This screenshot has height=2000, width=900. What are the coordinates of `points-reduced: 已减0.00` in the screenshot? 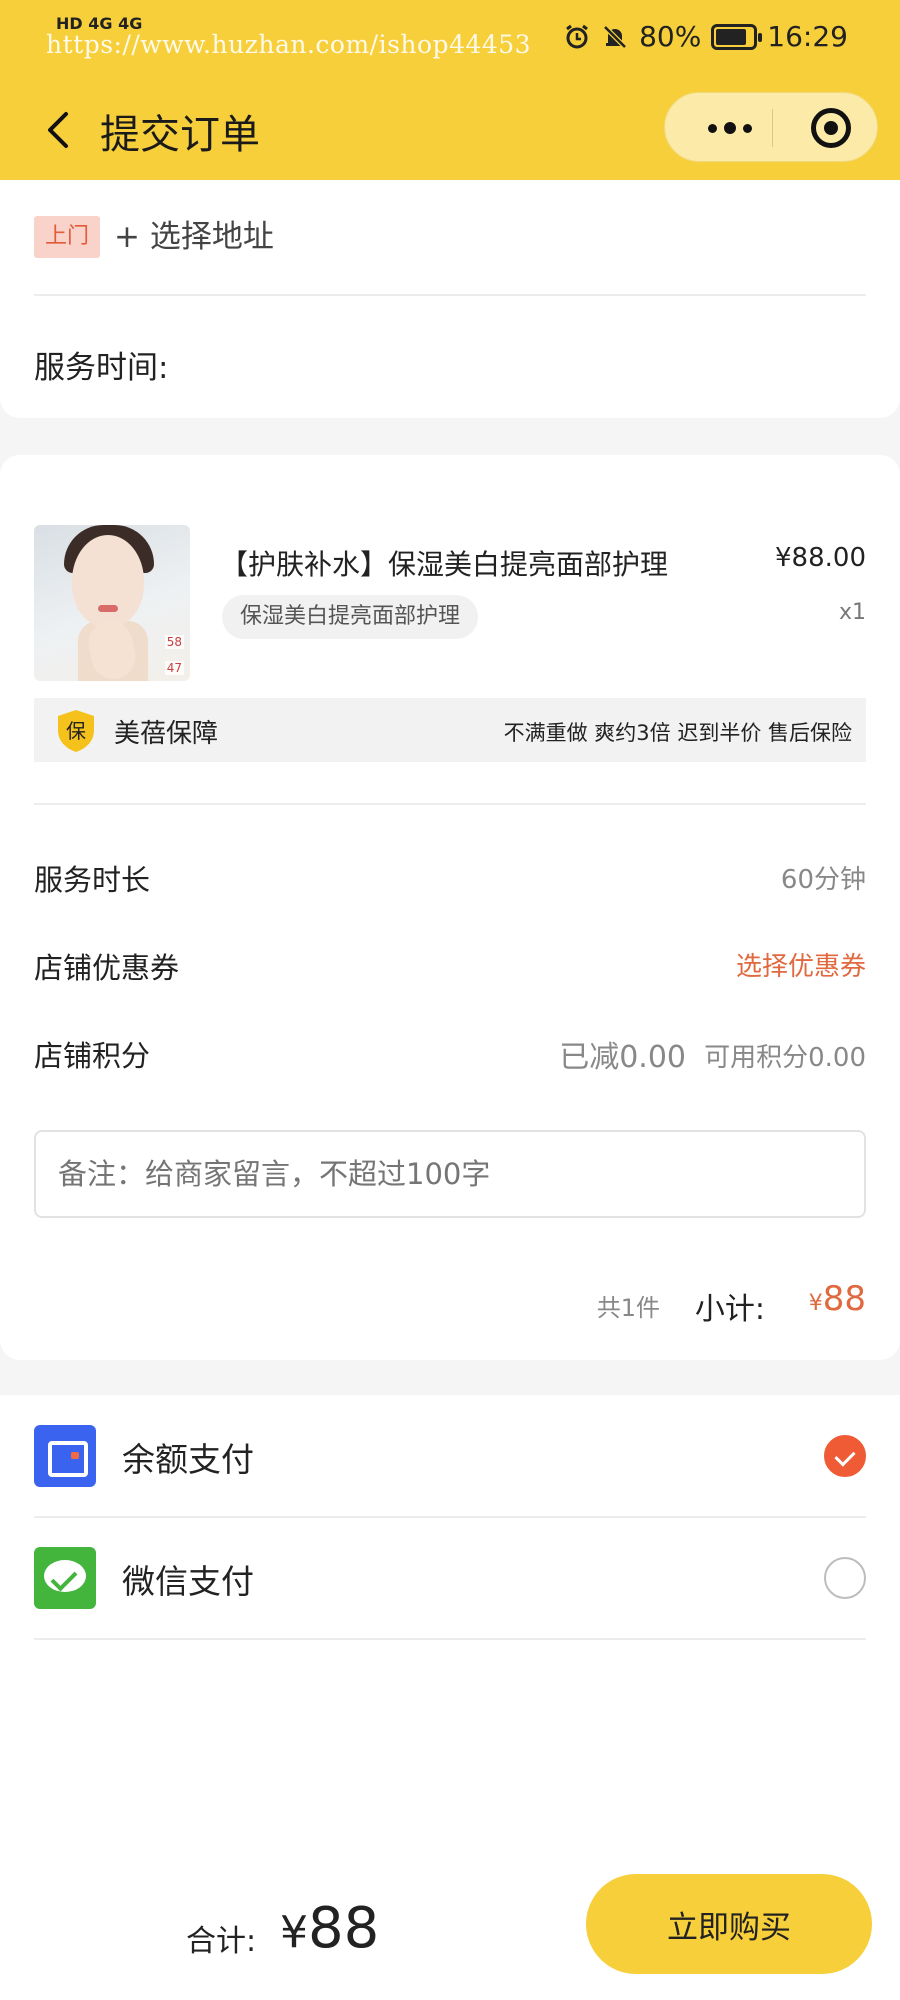 It's located at (622, 1057).